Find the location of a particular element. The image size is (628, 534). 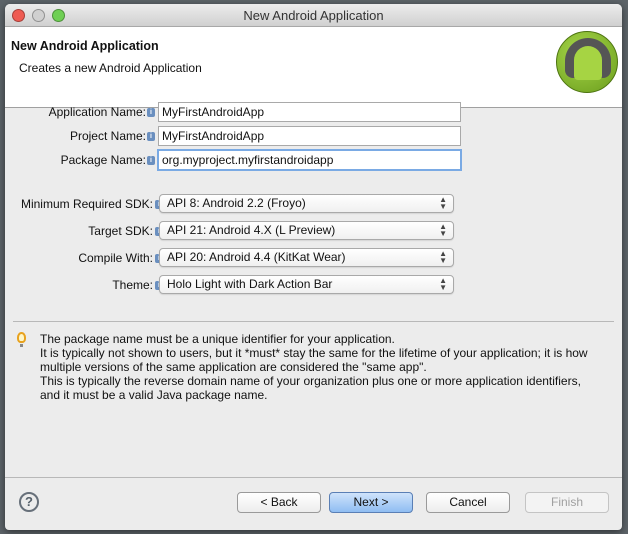

back-button: < Back is located at coordinates (279, 502).